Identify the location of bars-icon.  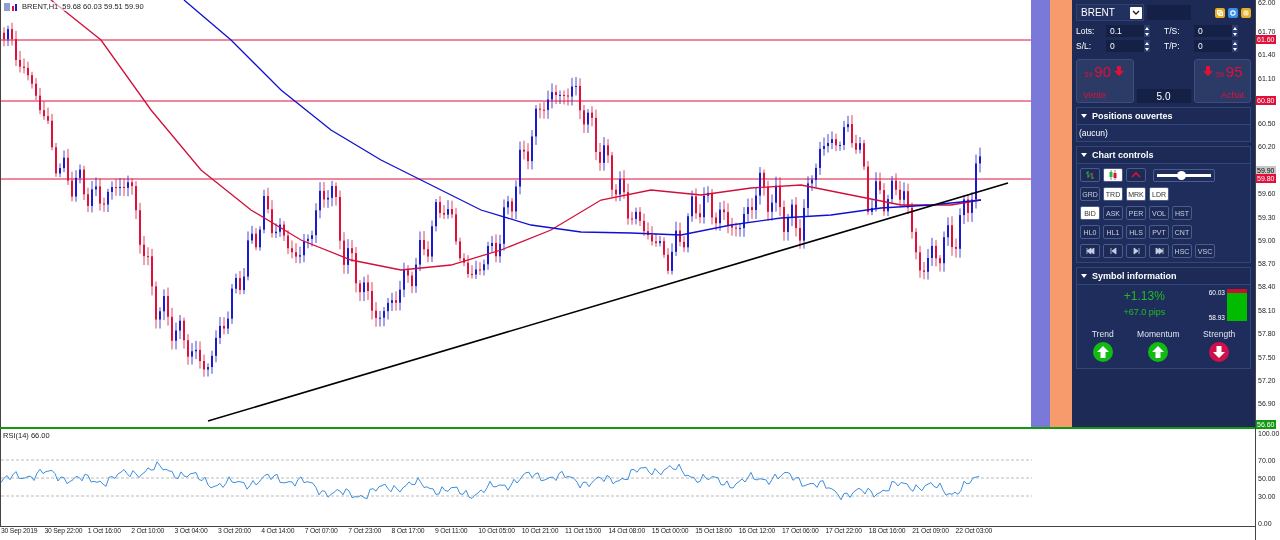
(1090, 175).